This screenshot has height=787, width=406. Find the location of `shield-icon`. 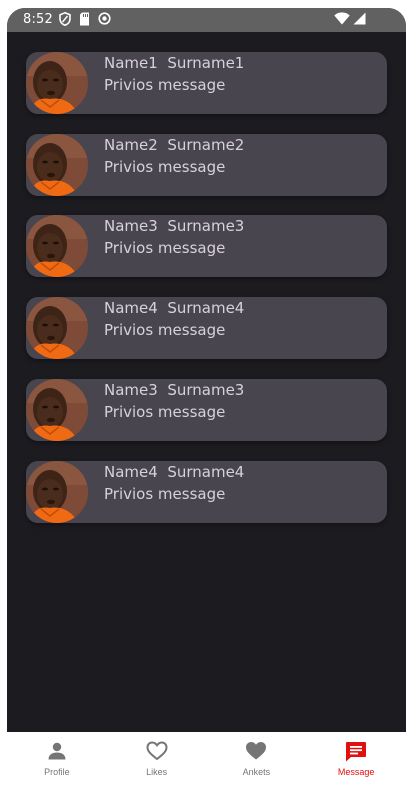

shield-icon is located at coordinates (65, 19).